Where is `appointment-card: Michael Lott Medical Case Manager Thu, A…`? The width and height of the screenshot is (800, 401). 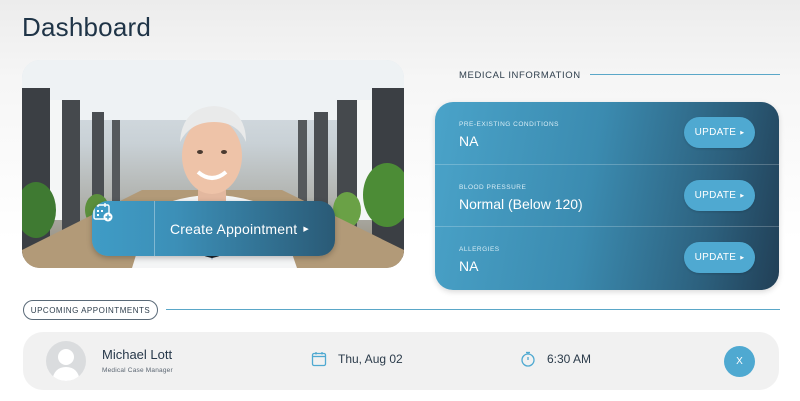 appointment-card: Michael Lott Medical Case Manager Thu, A… is located at coordinates (401, 361).